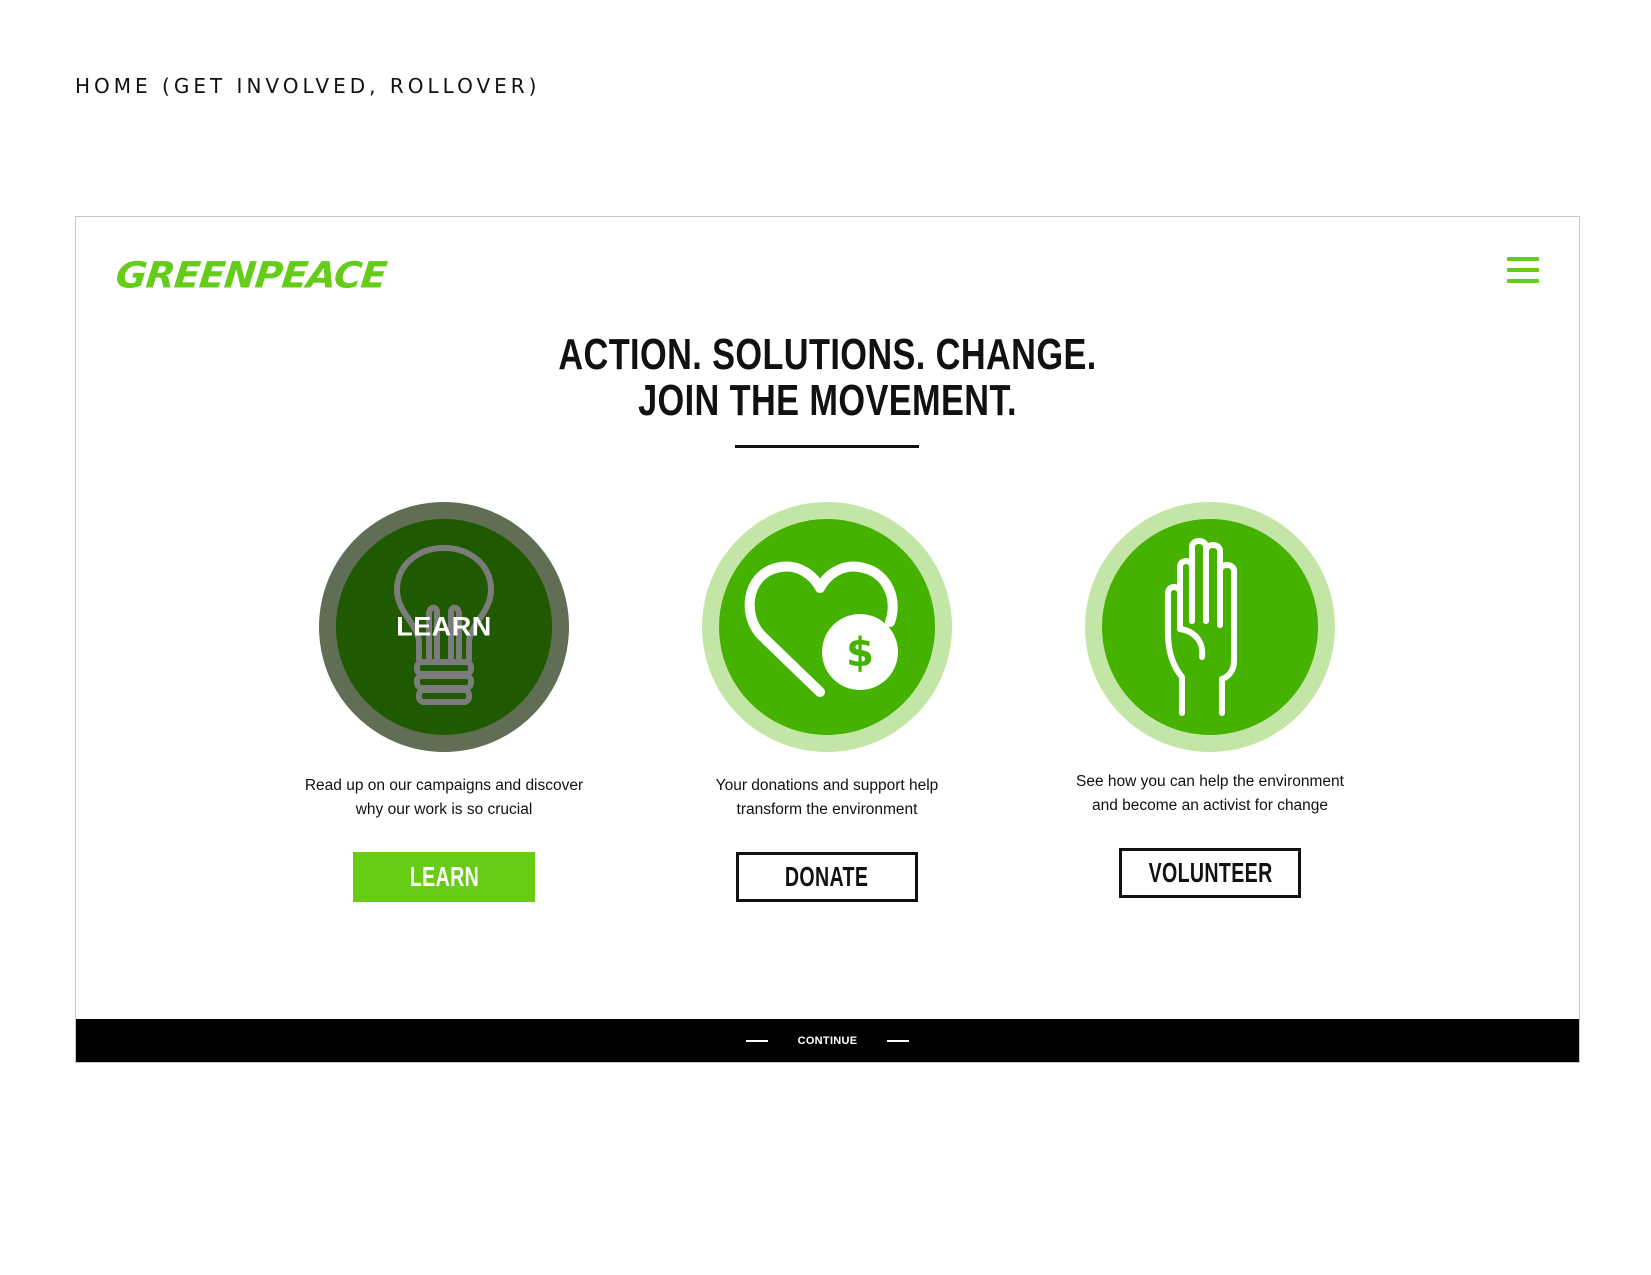 The height and width of the screenshot is (1275, 1651). Describe the element at coordinates (827, 400) in the screenshot. I see `hero-line-2: JOIN THE MOVEMENT.` at that location.